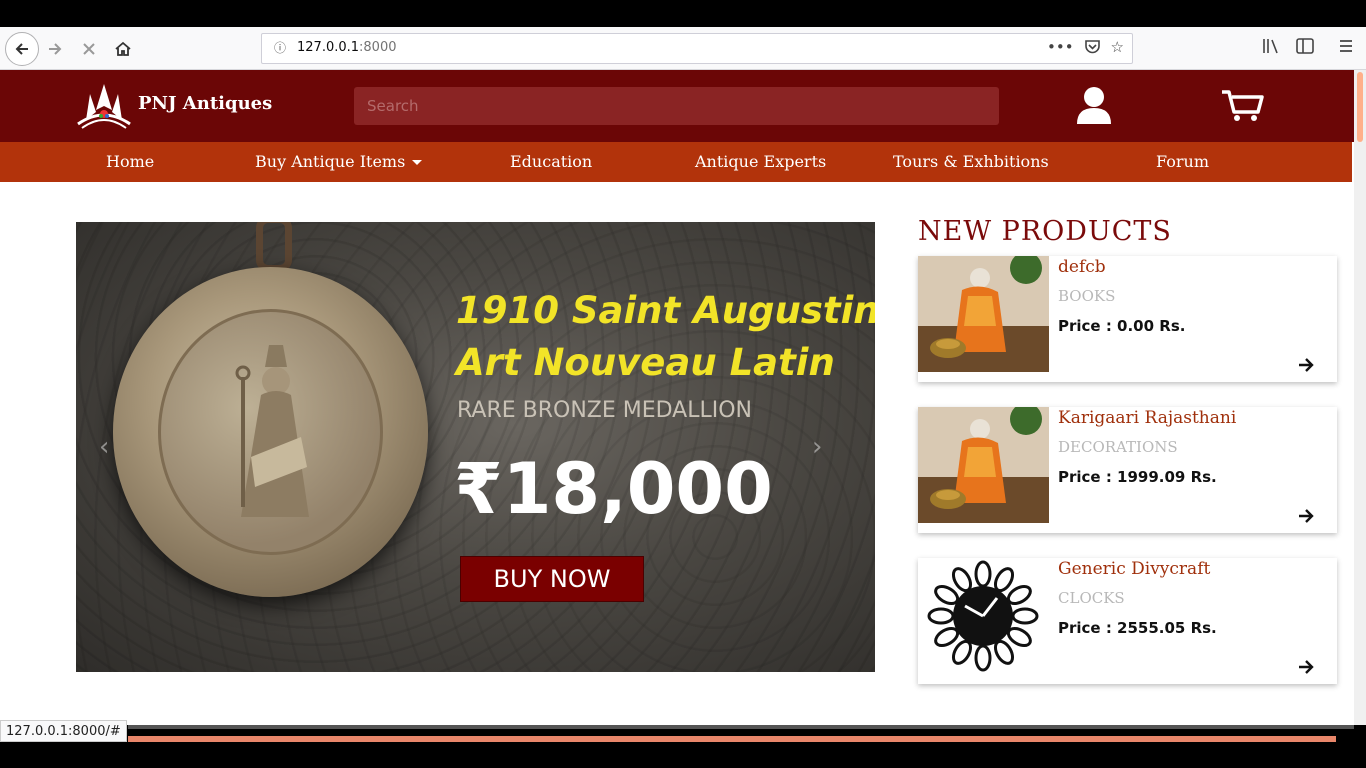 The width and height of the screenshot is (1366, 768). Describe the element at coordinates (665, 310) in the screenshot. I see `carousel-title-line1: 1910 Saint Augustine` at that location.